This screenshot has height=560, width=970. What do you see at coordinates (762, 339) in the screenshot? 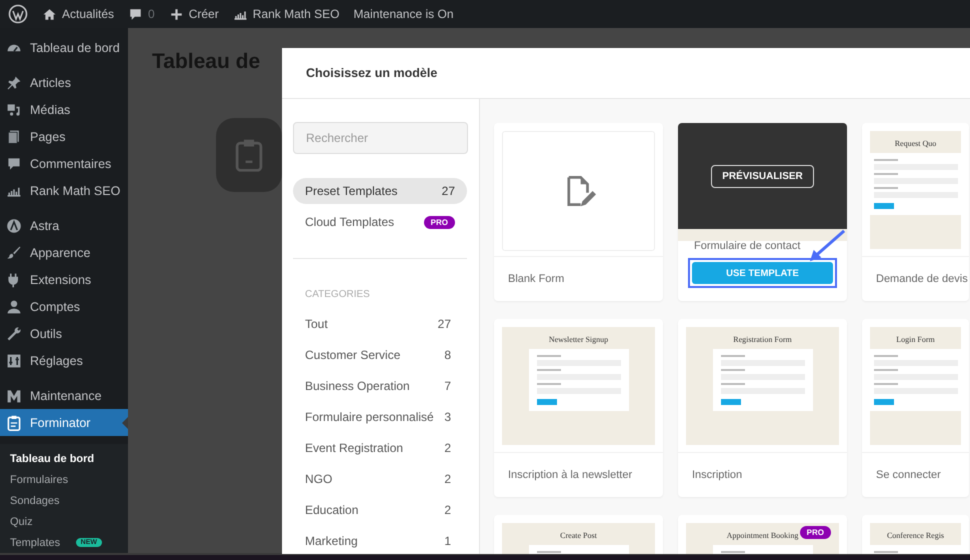
I see `preview-title: Registration Form` at bounding box center [762, 339].